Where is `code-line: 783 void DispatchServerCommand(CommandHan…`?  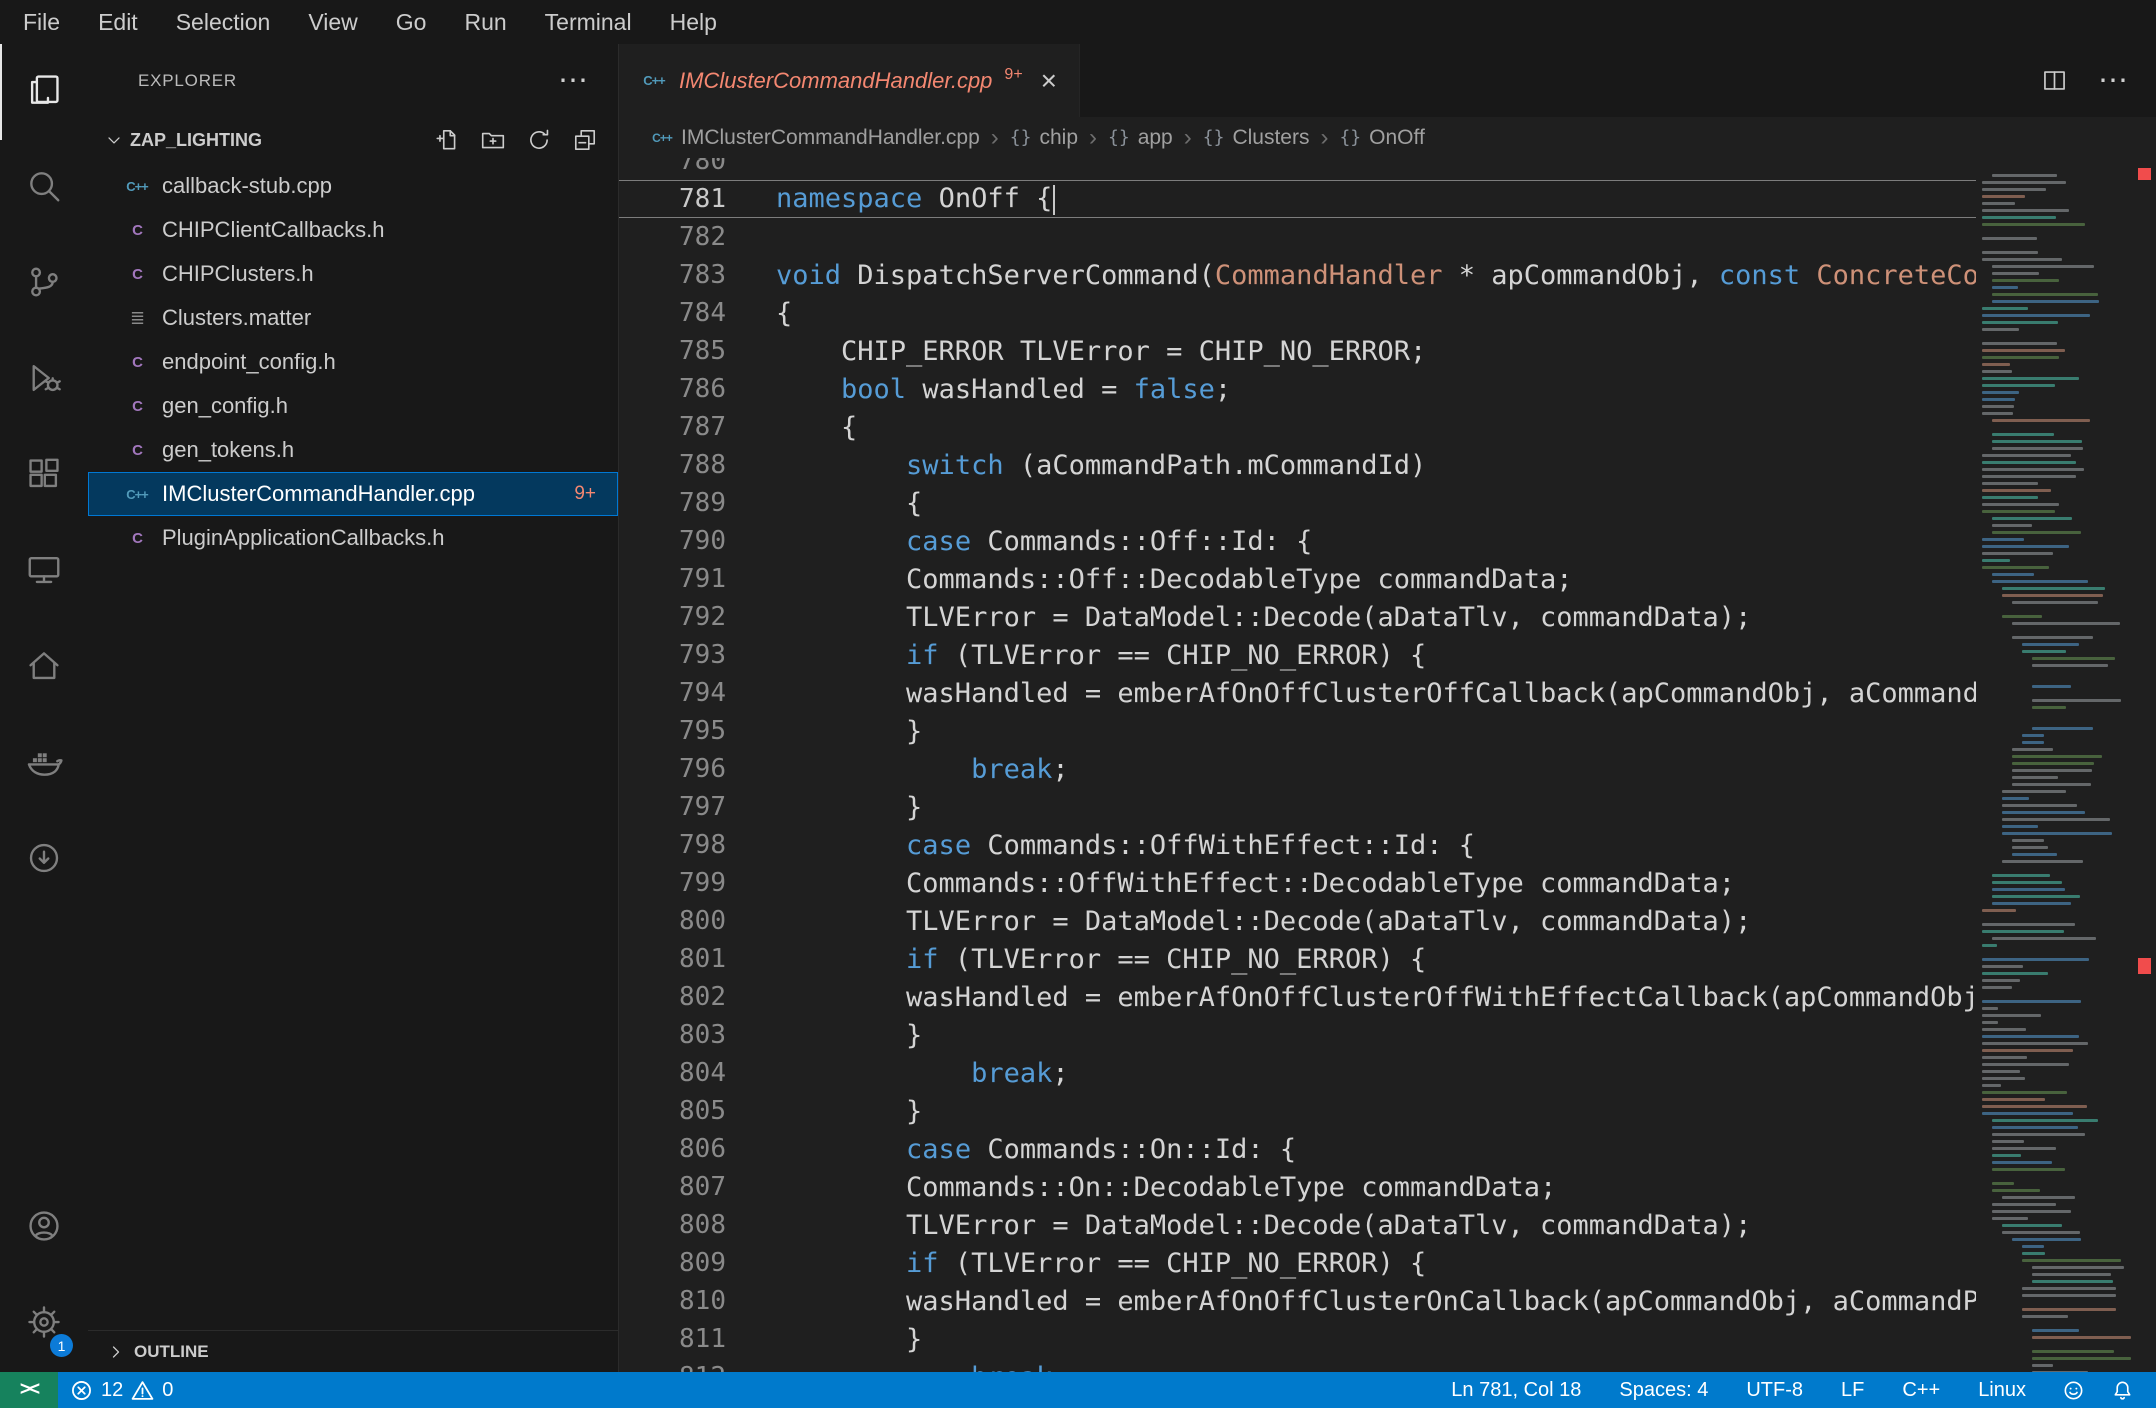
code-line: 783 void DispatchServerCommand(CommandHan… is located at coordinates (1297, 275).